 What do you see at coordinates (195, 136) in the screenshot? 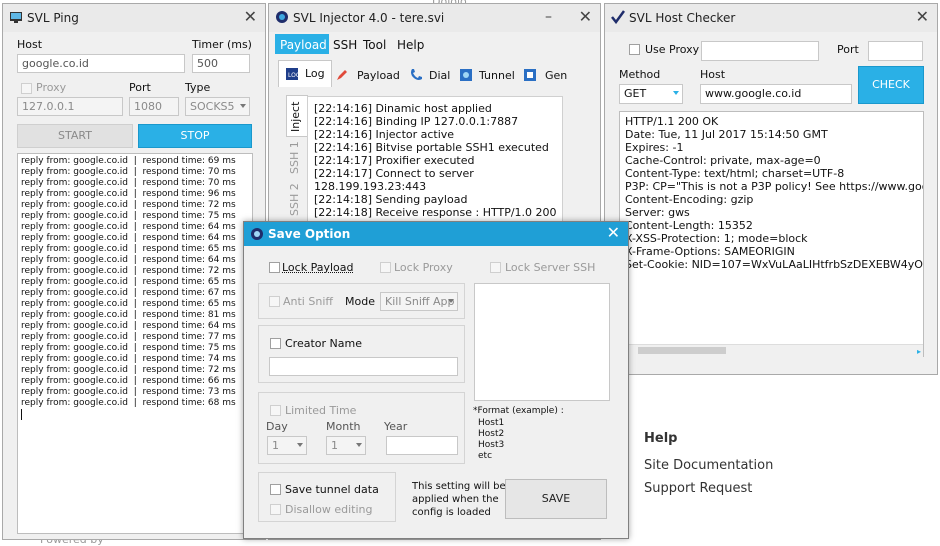
I see `ping-stop-button: STOP` at bounding box center [195, 136].